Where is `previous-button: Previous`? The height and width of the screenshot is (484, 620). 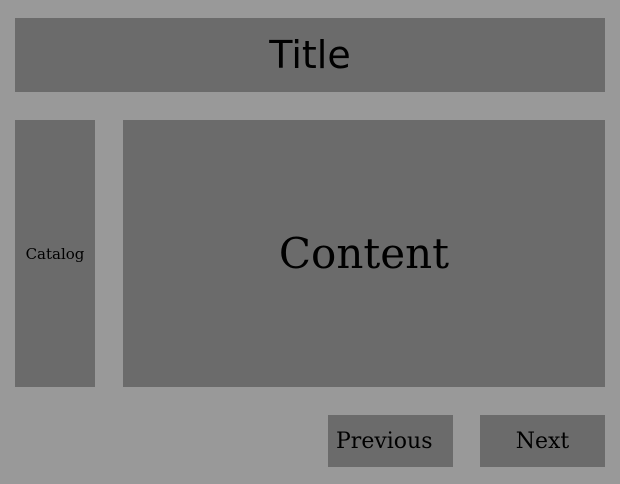 previous-button: Previous is located at coordinates (390, 441).